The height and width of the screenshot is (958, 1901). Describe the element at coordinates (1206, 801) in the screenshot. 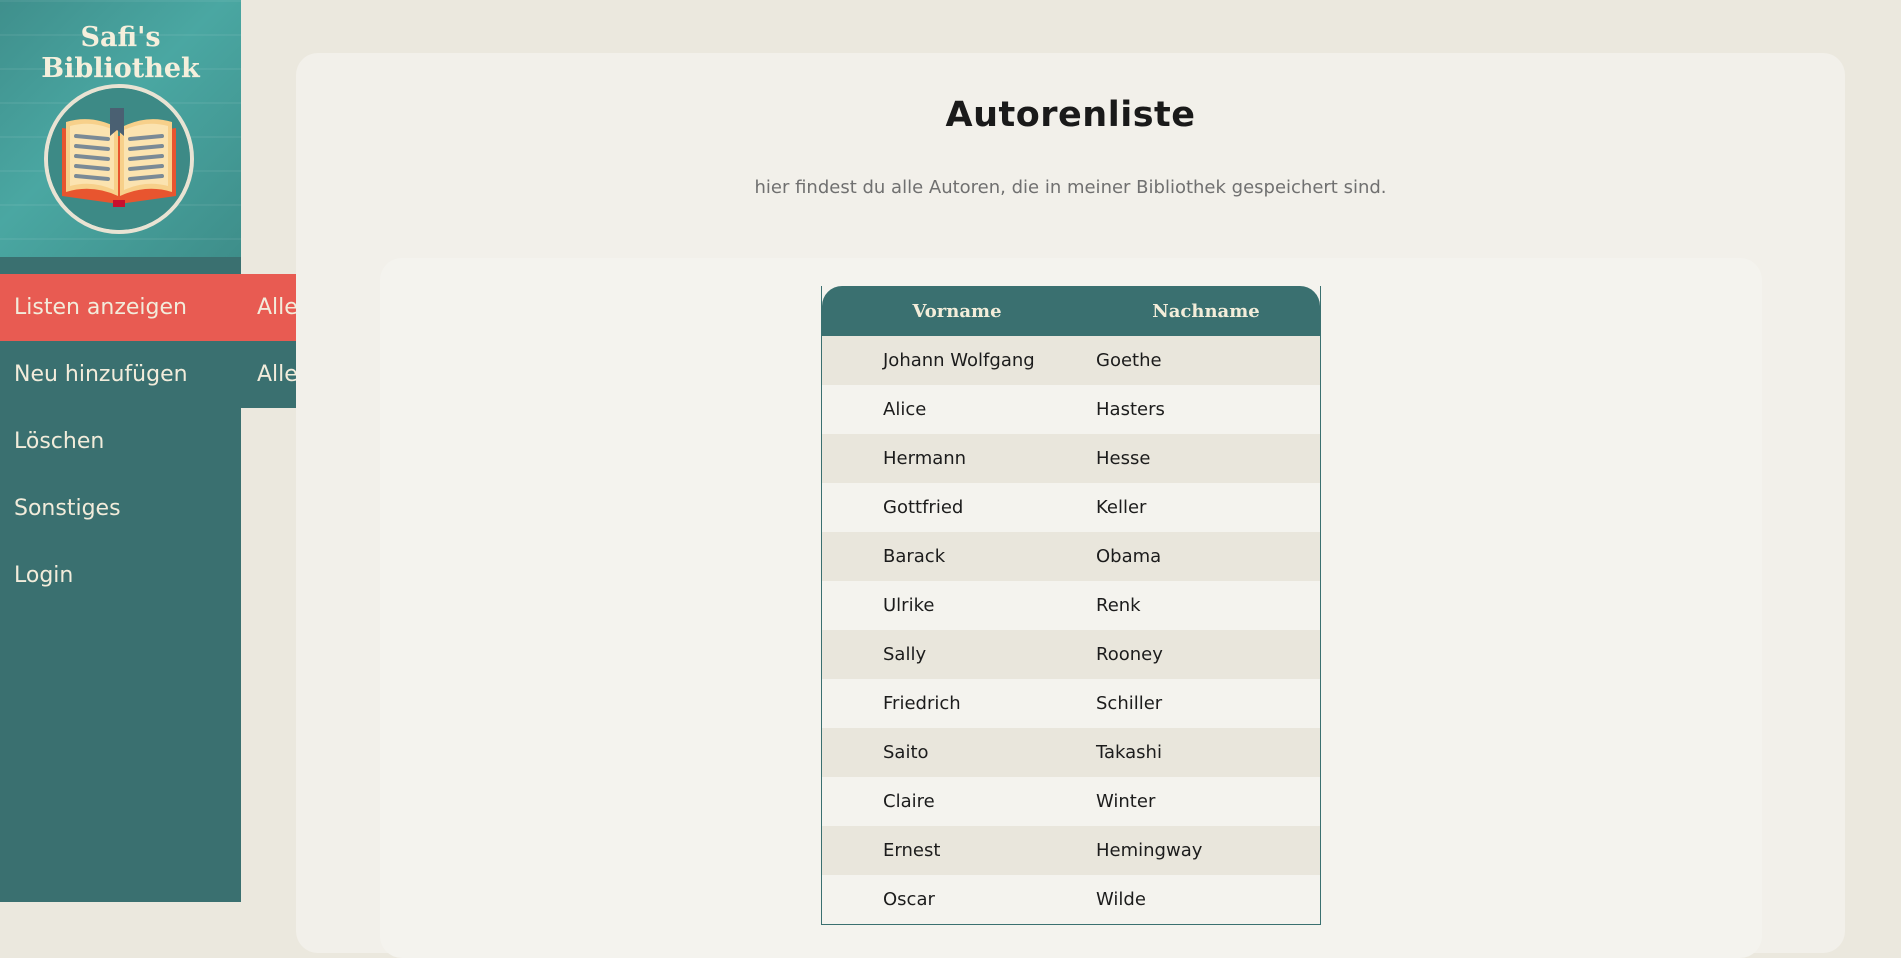

I see `cell-nachname: Winter` at that location.